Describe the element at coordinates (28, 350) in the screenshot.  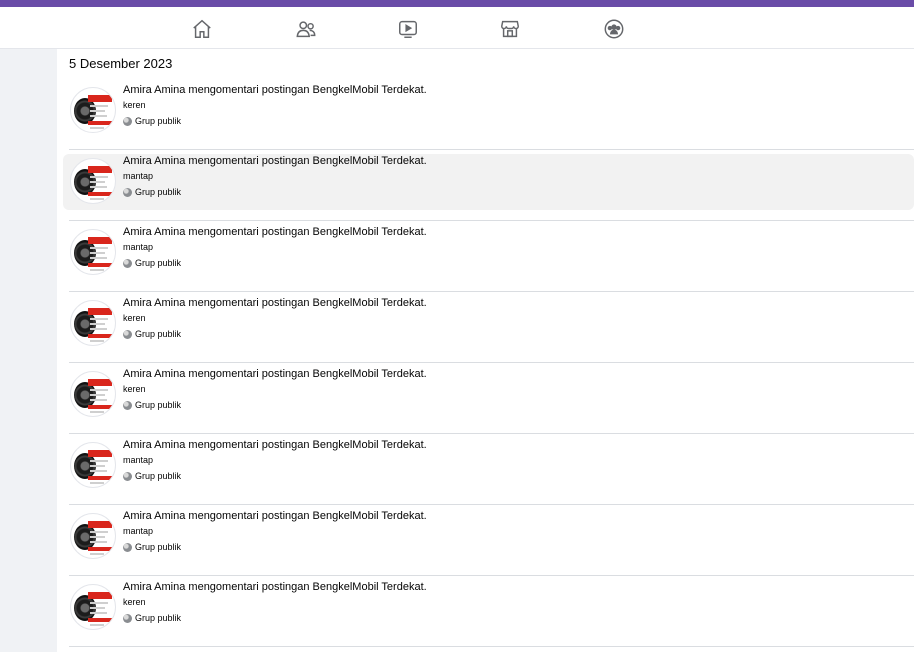
I see `left-rail` at that location.